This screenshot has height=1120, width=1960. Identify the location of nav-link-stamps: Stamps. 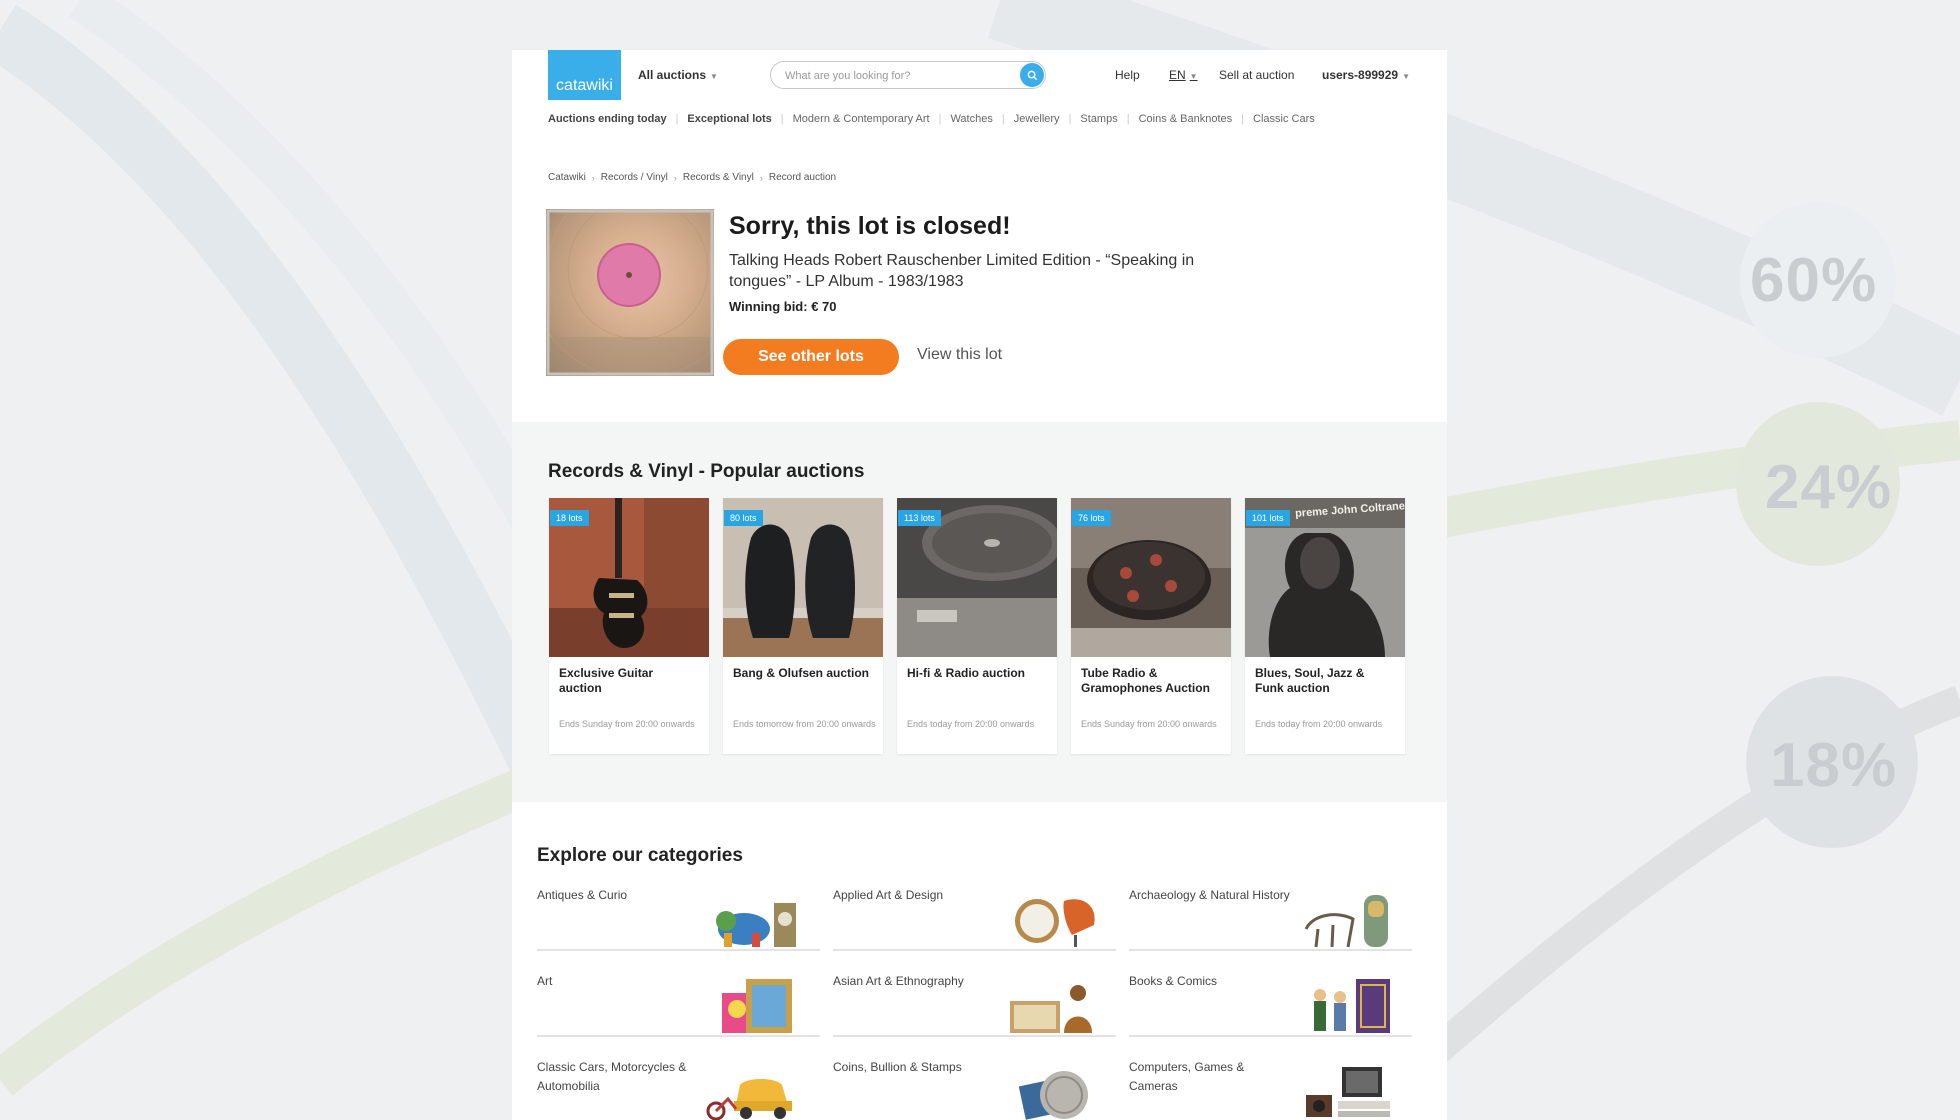
(1098, 119).